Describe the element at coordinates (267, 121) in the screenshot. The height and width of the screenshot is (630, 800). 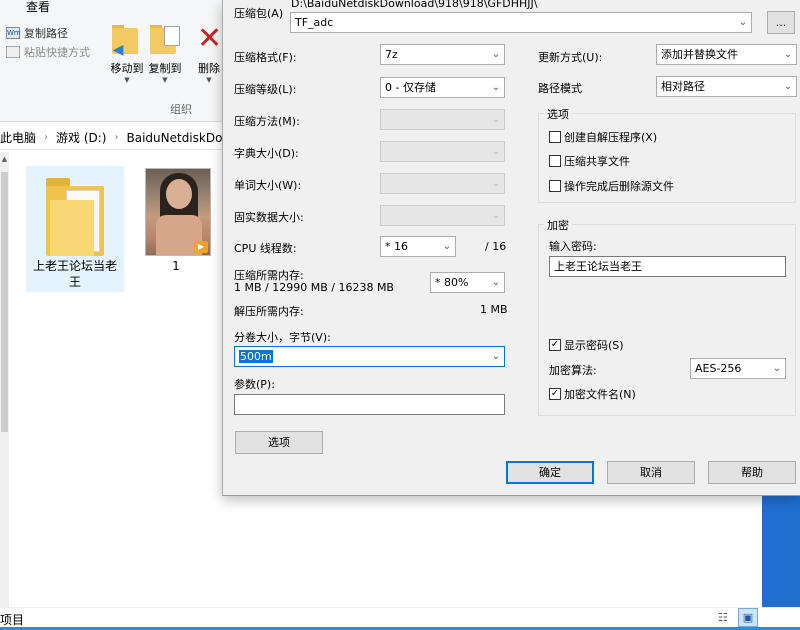
I see `method-label: 压缩方法(M):` at that location.